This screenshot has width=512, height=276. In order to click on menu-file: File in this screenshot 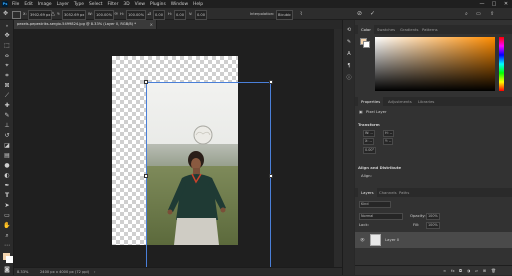, I will do `click(15, 4)`.